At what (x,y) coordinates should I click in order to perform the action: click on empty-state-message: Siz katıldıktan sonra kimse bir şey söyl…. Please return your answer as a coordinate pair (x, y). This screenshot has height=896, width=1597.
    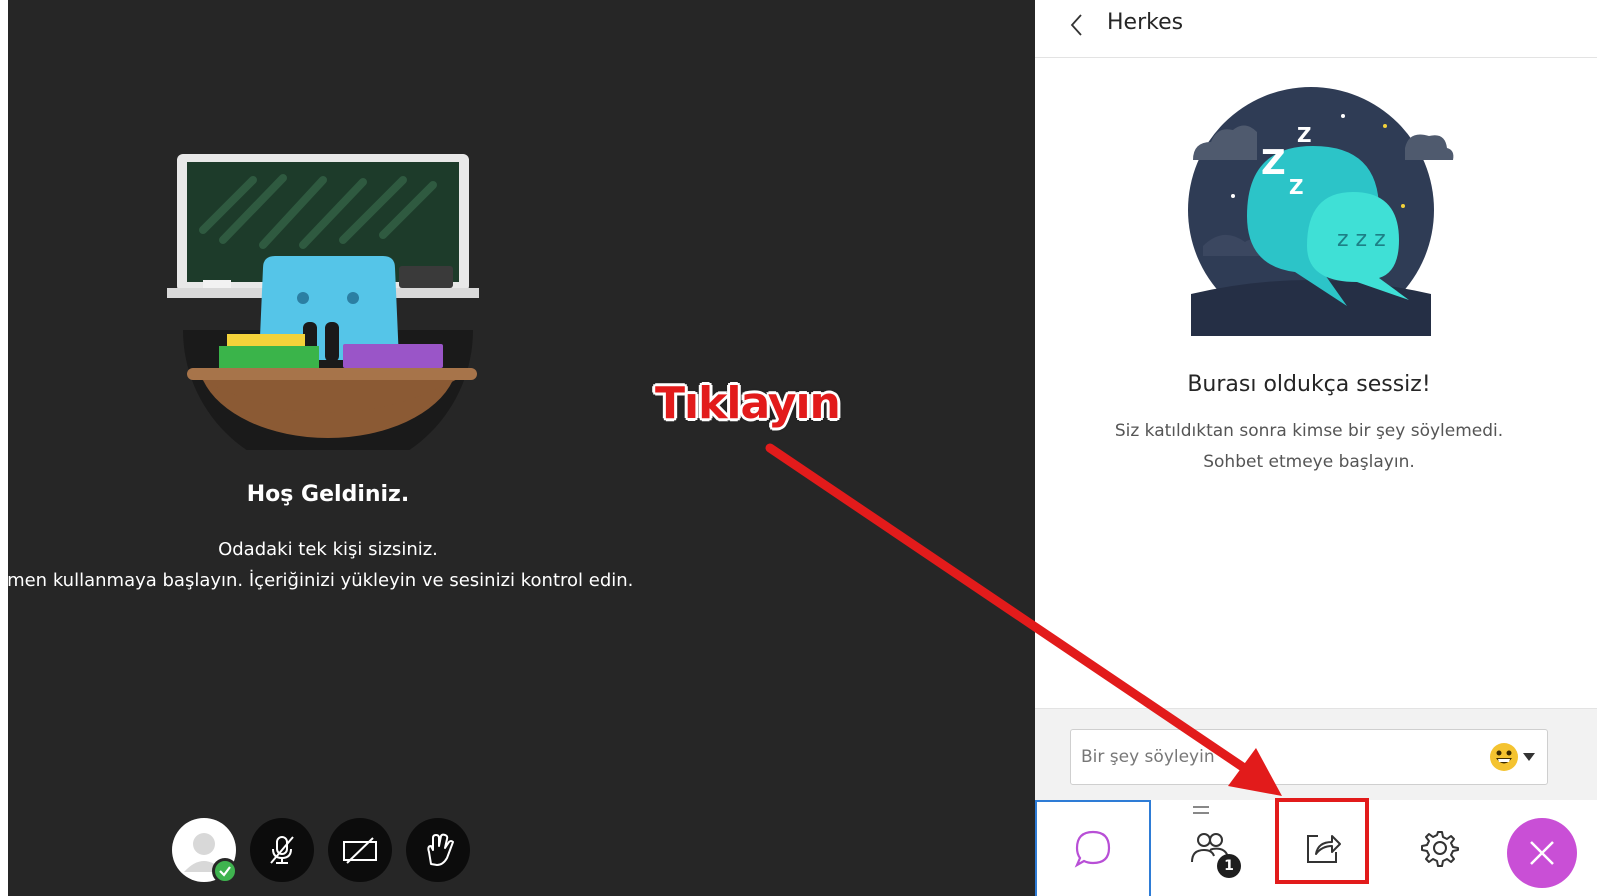
    Looking at the image, I should click on (1309, 431).